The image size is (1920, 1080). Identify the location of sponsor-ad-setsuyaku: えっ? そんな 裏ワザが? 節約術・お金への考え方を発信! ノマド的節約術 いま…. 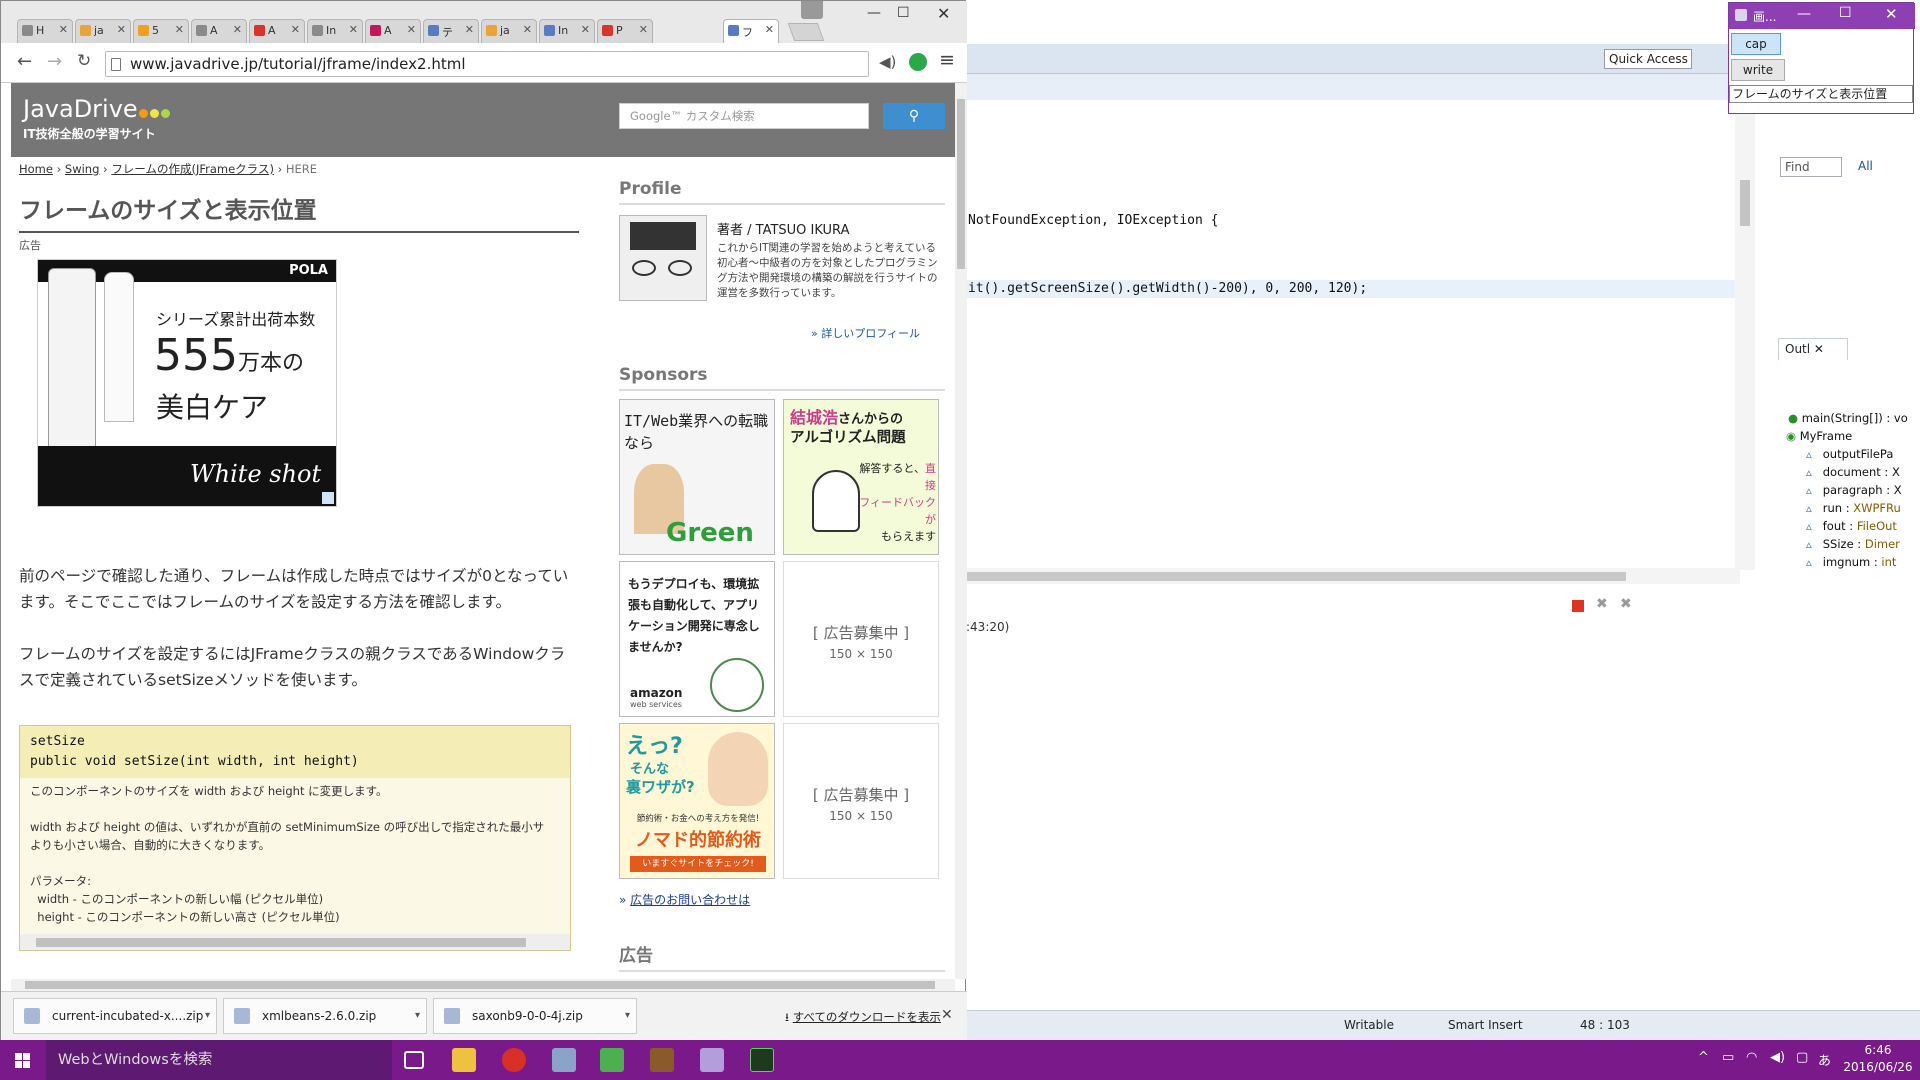
(697, 801).